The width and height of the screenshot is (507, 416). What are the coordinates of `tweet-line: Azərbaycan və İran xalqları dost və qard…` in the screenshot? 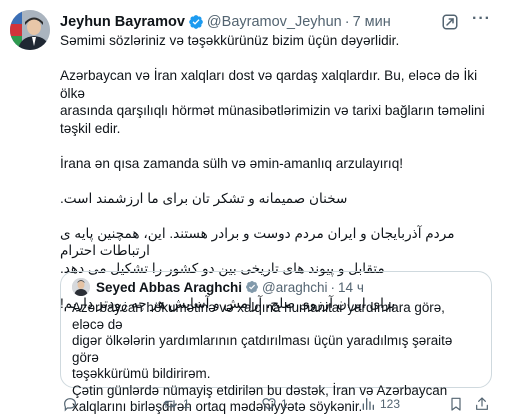 It's located at (269, 84).